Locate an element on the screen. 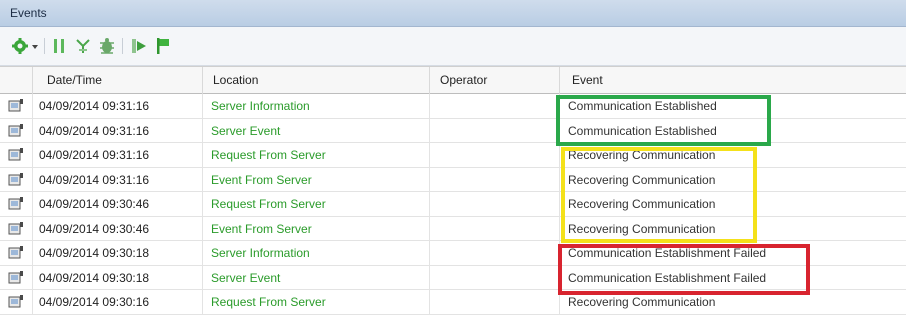 This screenshot has height=315, width=906. grid-header: Date/Time Location Operator Event is located at coordinates (453, 80).